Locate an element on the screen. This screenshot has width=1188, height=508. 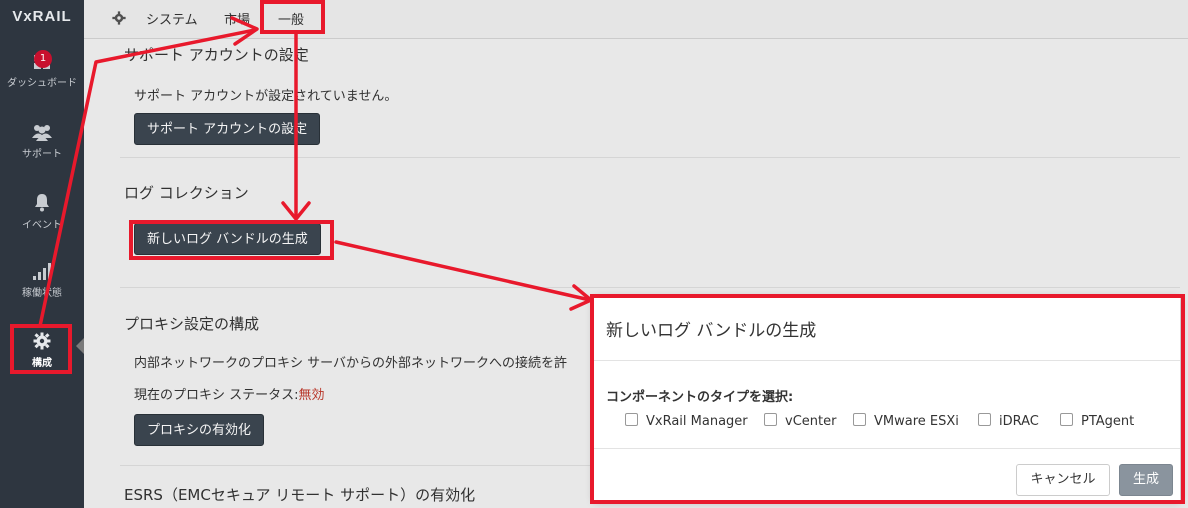
checkbox-vcenter: vCenter is located at coordinates (800, 421).